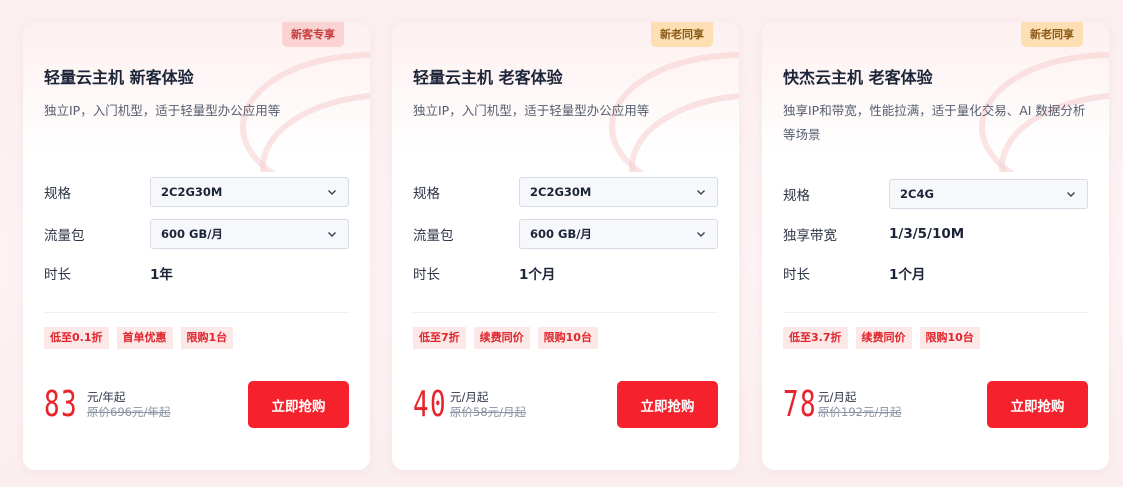 This screenshot has height=487, width=1123. I want to click on spec-select: 2C4G, so click(988, 194).